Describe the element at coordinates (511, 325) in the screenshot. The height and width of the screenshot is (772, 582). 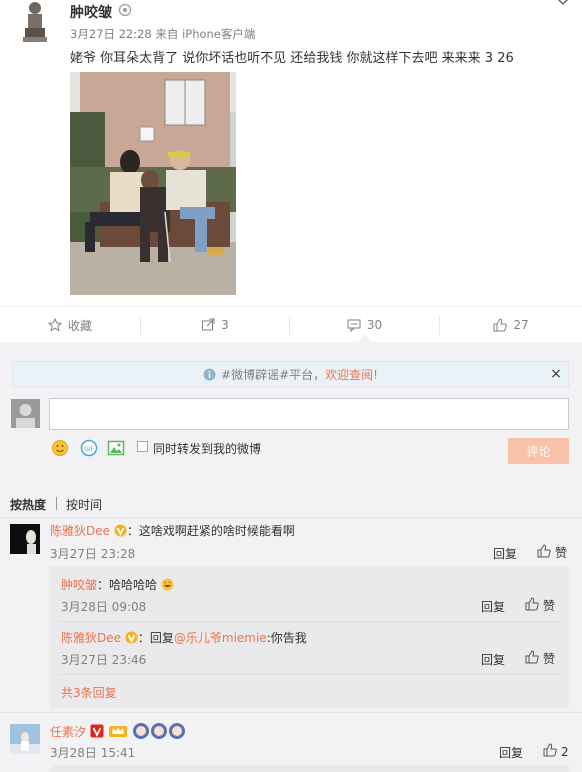
I see `like-button: 27` at that location.